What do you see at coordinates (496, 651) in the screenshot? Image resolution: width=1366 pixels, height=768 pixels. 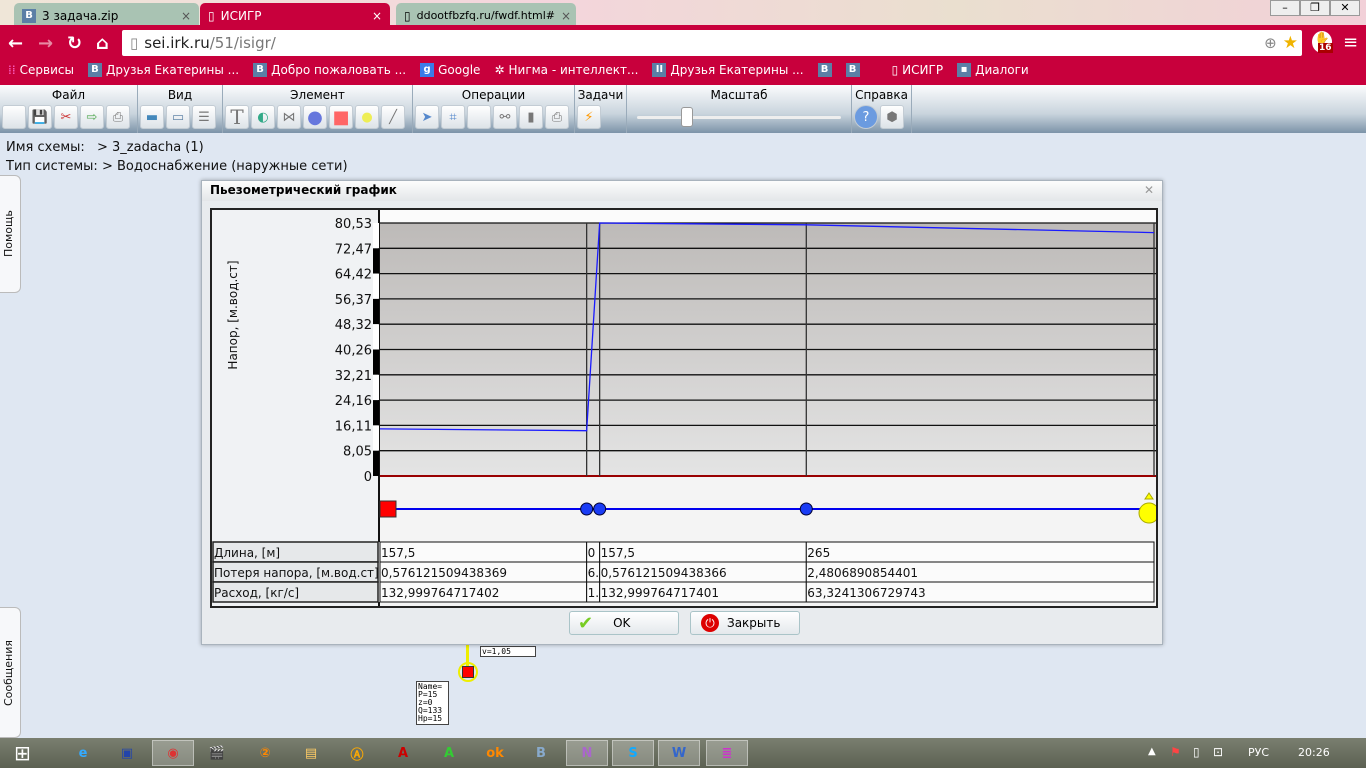 I see `label-text: v=1,05` at bounding box center [496, 651].